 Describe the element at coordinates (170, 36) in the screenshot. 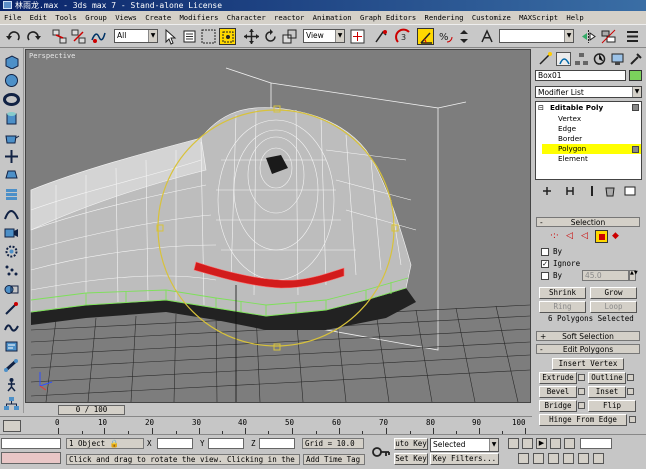

I see `select-object-icon` at that location.